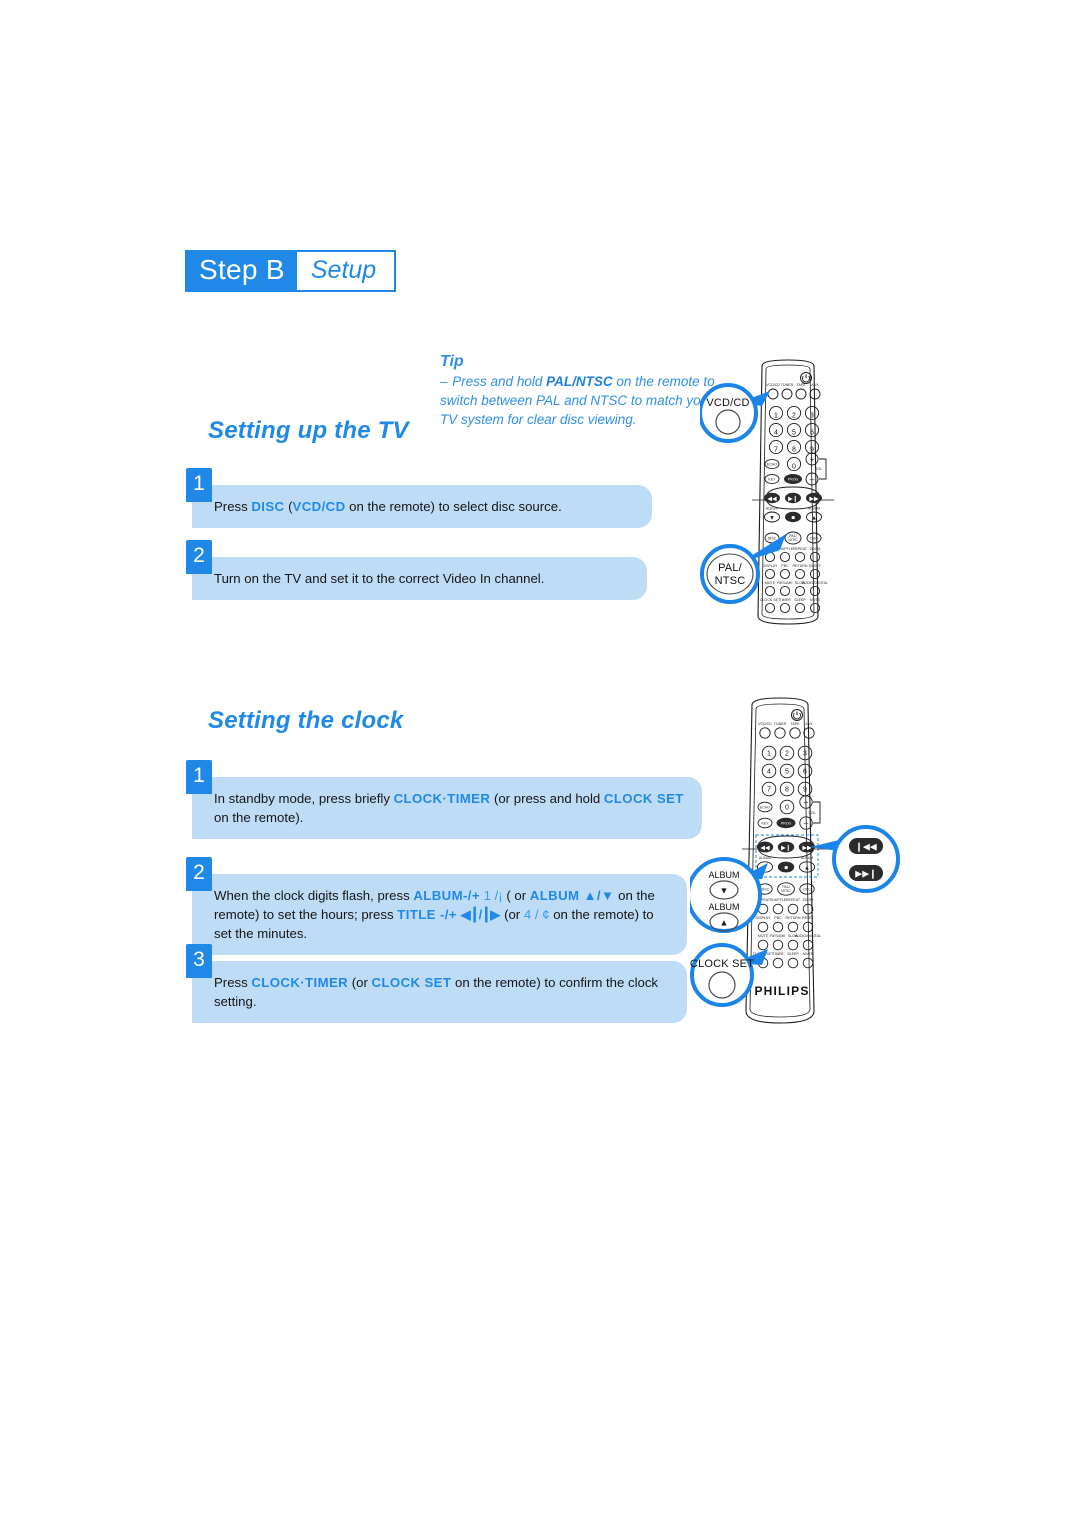 The height and width of the screenshot is (1527, 1080). I want to click on tip-heading: Tip, so click(452, 361).